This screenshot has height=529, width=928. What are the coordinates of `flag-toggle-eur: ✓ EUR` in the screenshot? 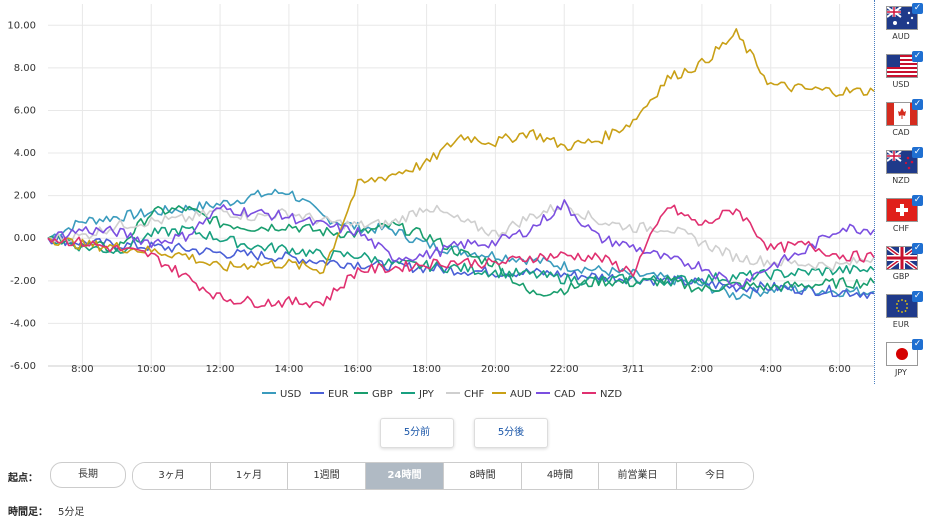 It's located at (905, 315).